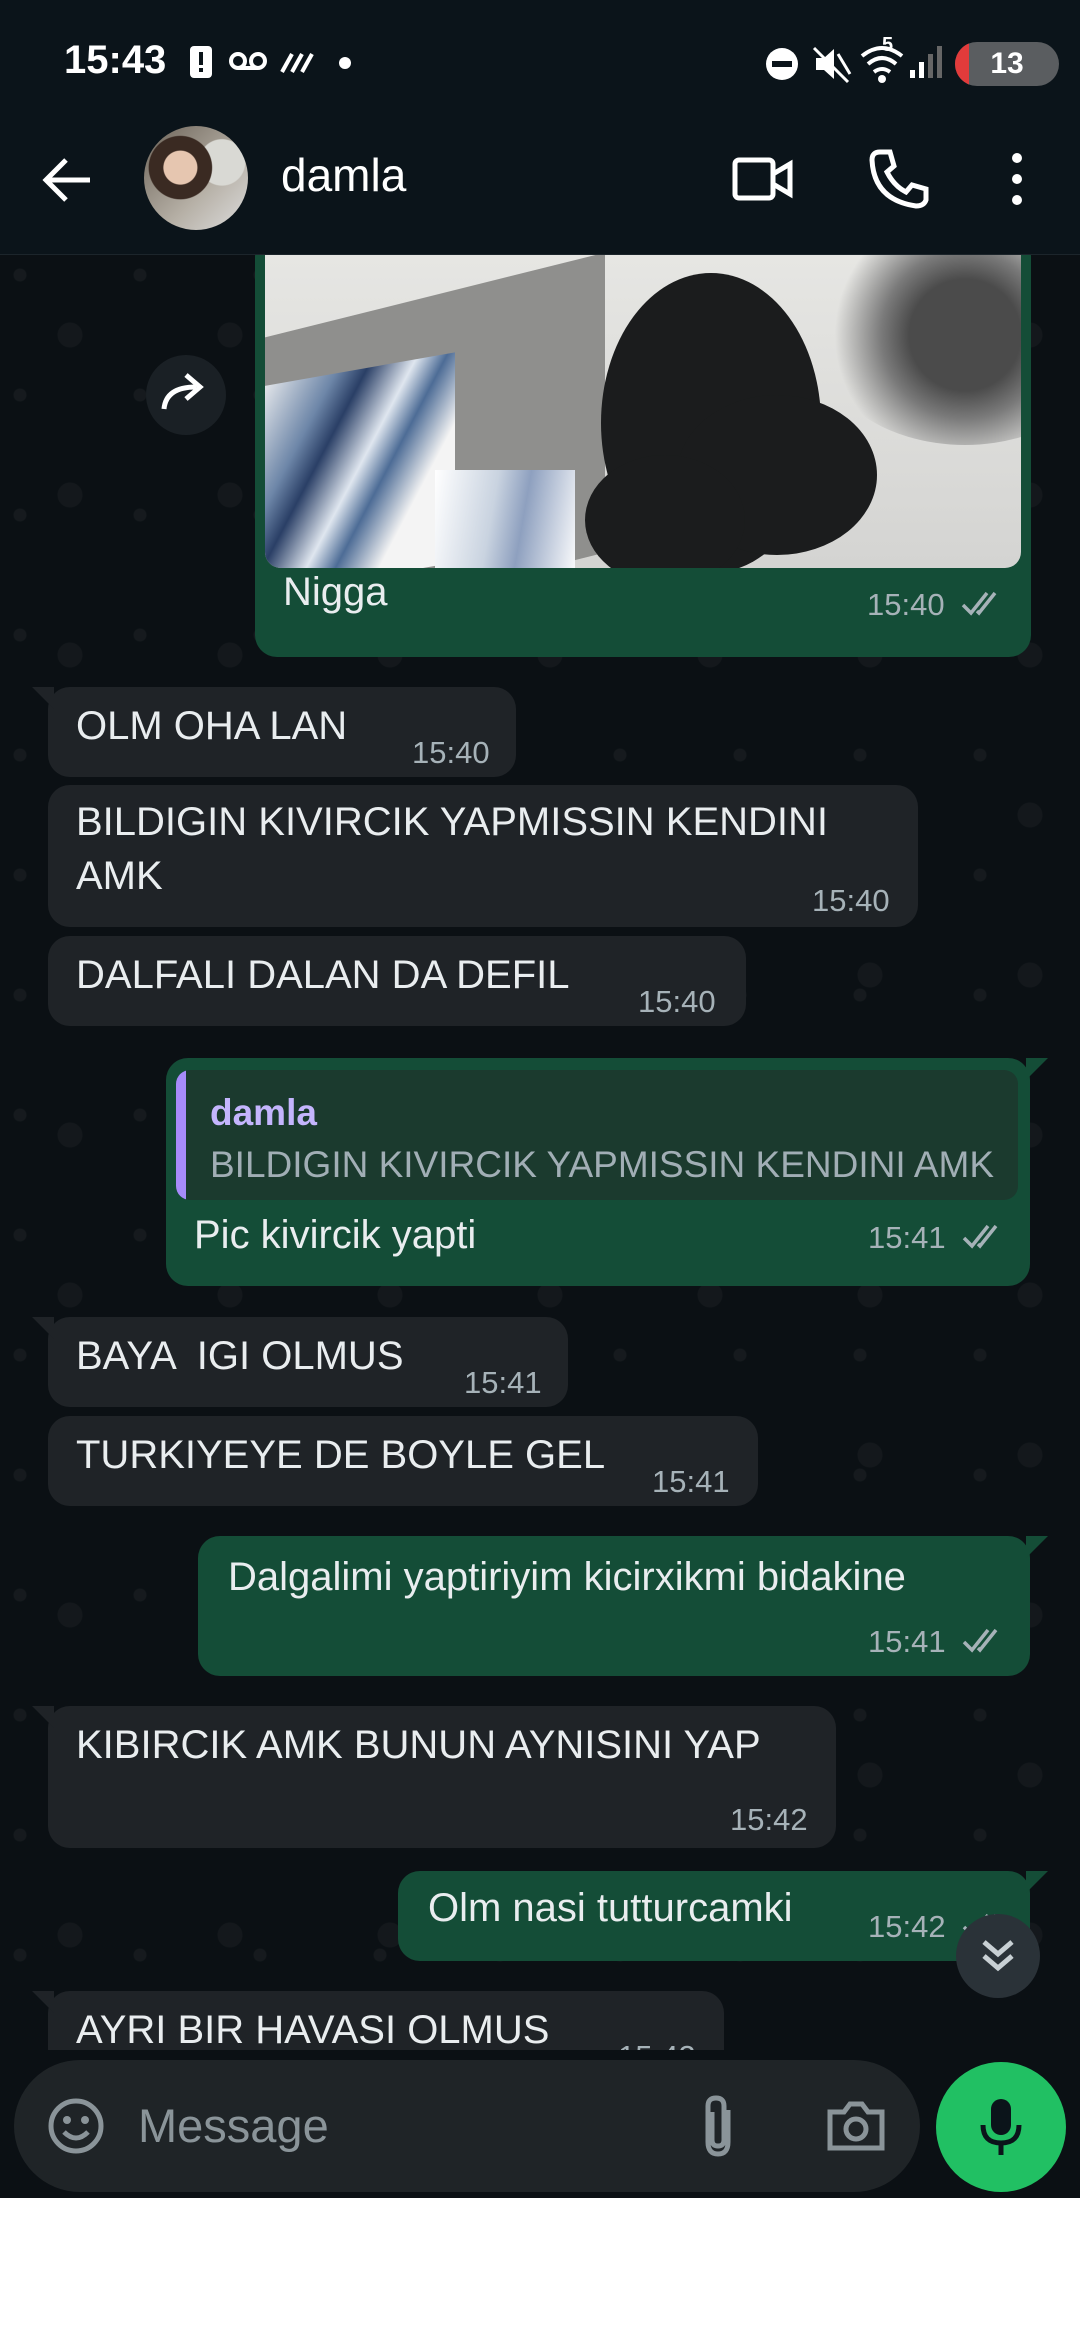 The width and height of the screenshot is (1080, 2340). What do you see at coordinates (643, 411) in the screenshot?
I see `shared-photo` at bounding box center [643, 411].